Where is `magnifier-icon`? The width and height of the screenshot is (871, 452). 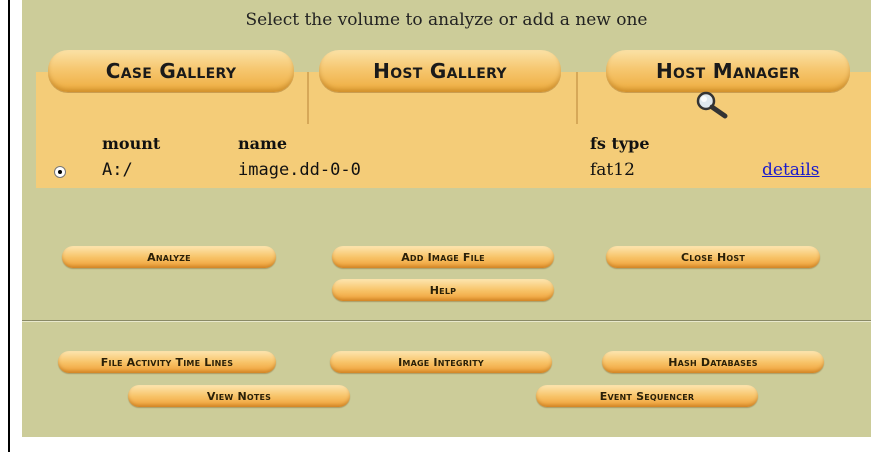
magnifier-icon is located at coordinates (712, 105).